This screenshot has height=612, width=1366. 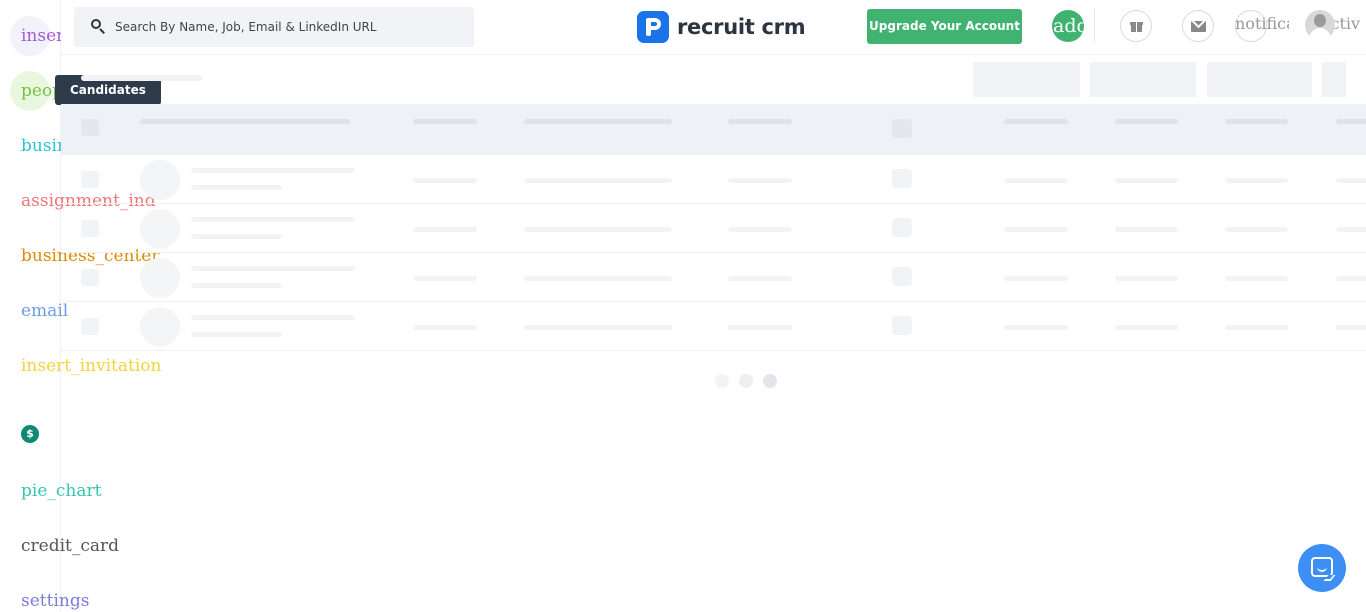 I want to click on search-input, so click(x=290, y=27).